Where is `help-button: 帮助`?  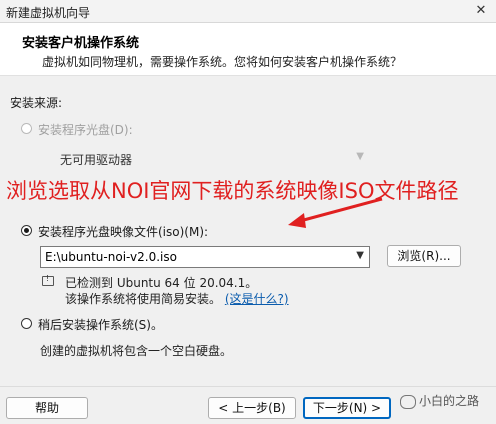 help-button: 帮助 is located at coordinates (47, 408).